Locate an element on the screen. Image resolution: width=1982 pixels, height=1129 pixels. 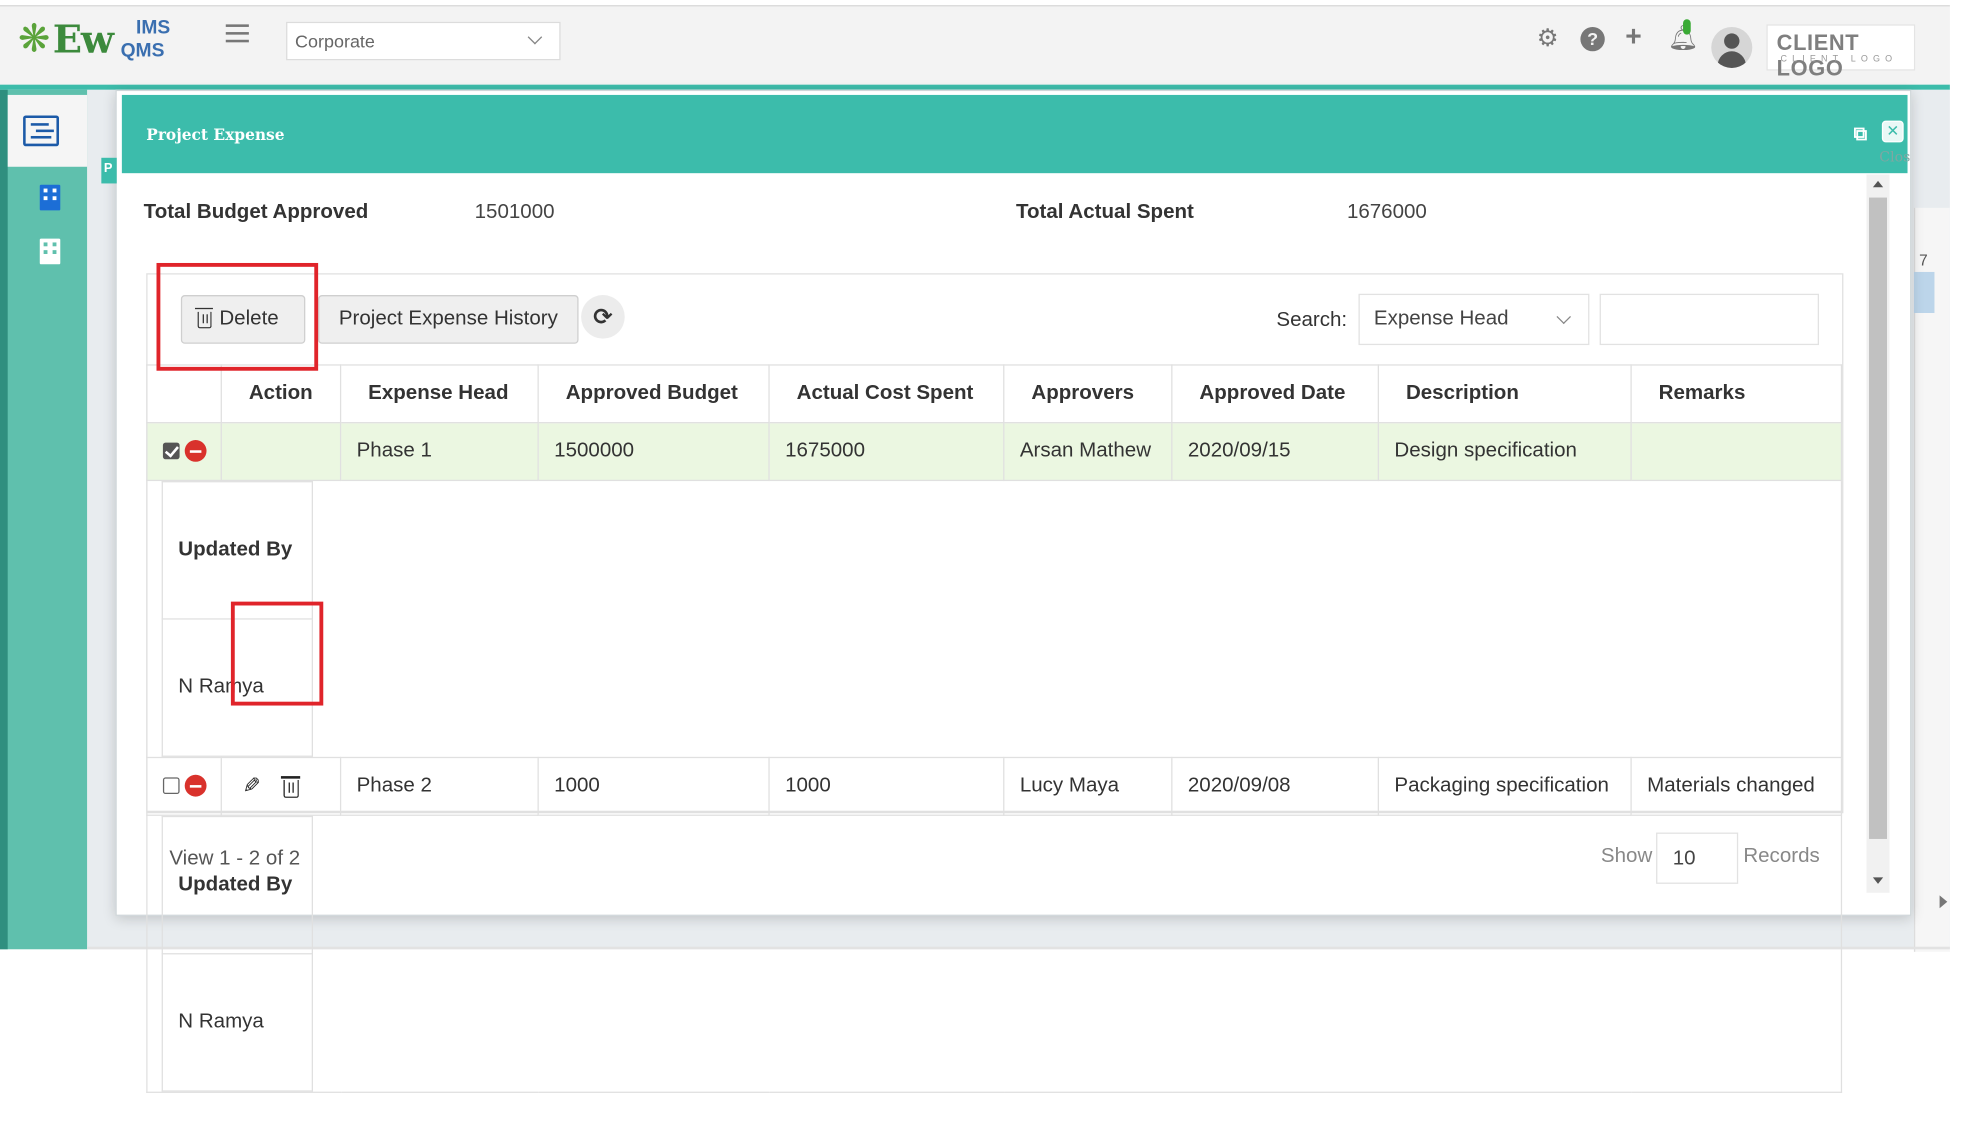
cell-actual-cost: 1675000 is located at coordinates (886, 452).